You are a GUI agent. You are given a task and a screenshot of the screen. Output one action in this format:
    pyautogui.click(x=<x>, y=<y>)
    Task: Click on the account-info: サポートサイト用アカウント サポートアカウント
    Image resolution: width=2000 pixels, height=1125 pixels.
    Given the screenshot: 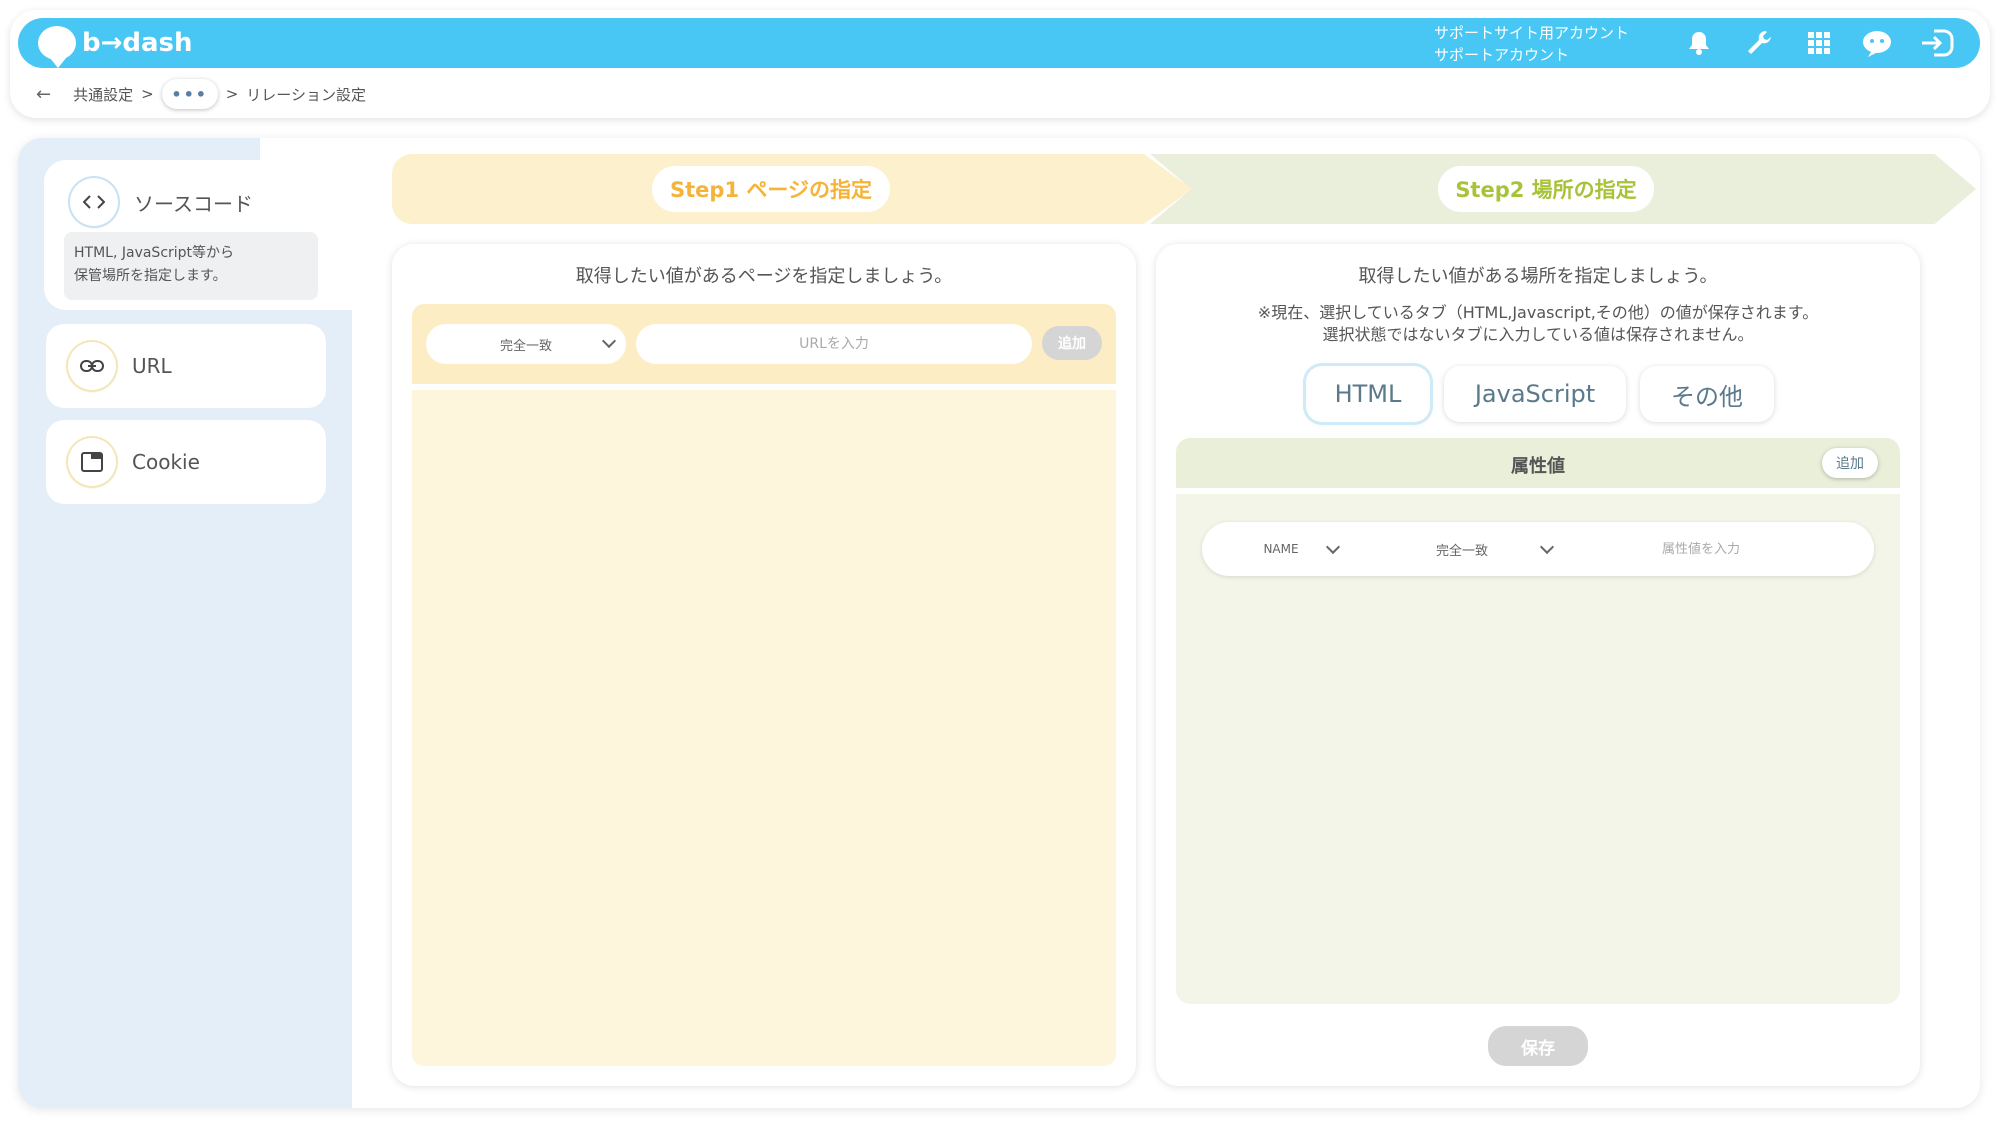 What is the action you would take?
    pyautogui.click(x=1531, y=44)
    